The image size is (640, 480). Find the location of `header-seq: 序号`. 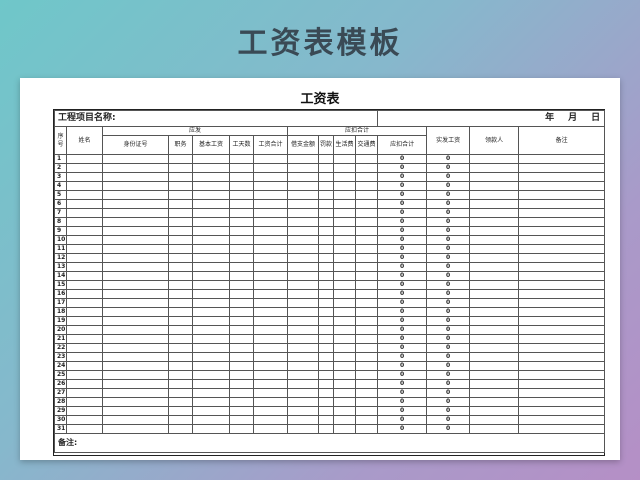

header-seq: 序号 is located at coordinates (60, 140).